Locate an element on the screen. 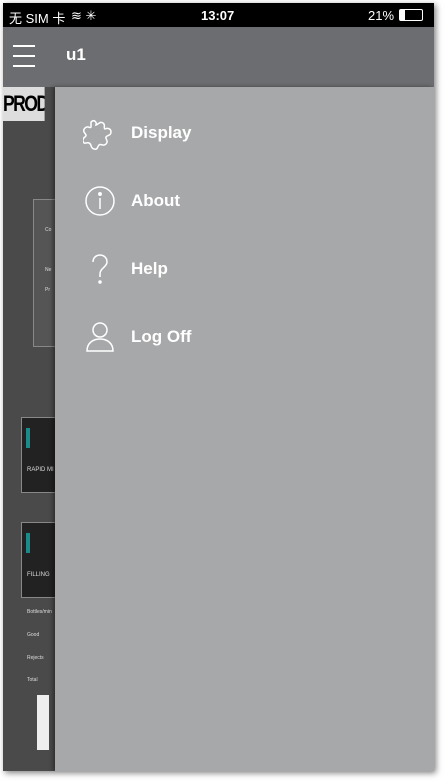  menu-item-log-off: Log Off is located at coordinates (137, 337).